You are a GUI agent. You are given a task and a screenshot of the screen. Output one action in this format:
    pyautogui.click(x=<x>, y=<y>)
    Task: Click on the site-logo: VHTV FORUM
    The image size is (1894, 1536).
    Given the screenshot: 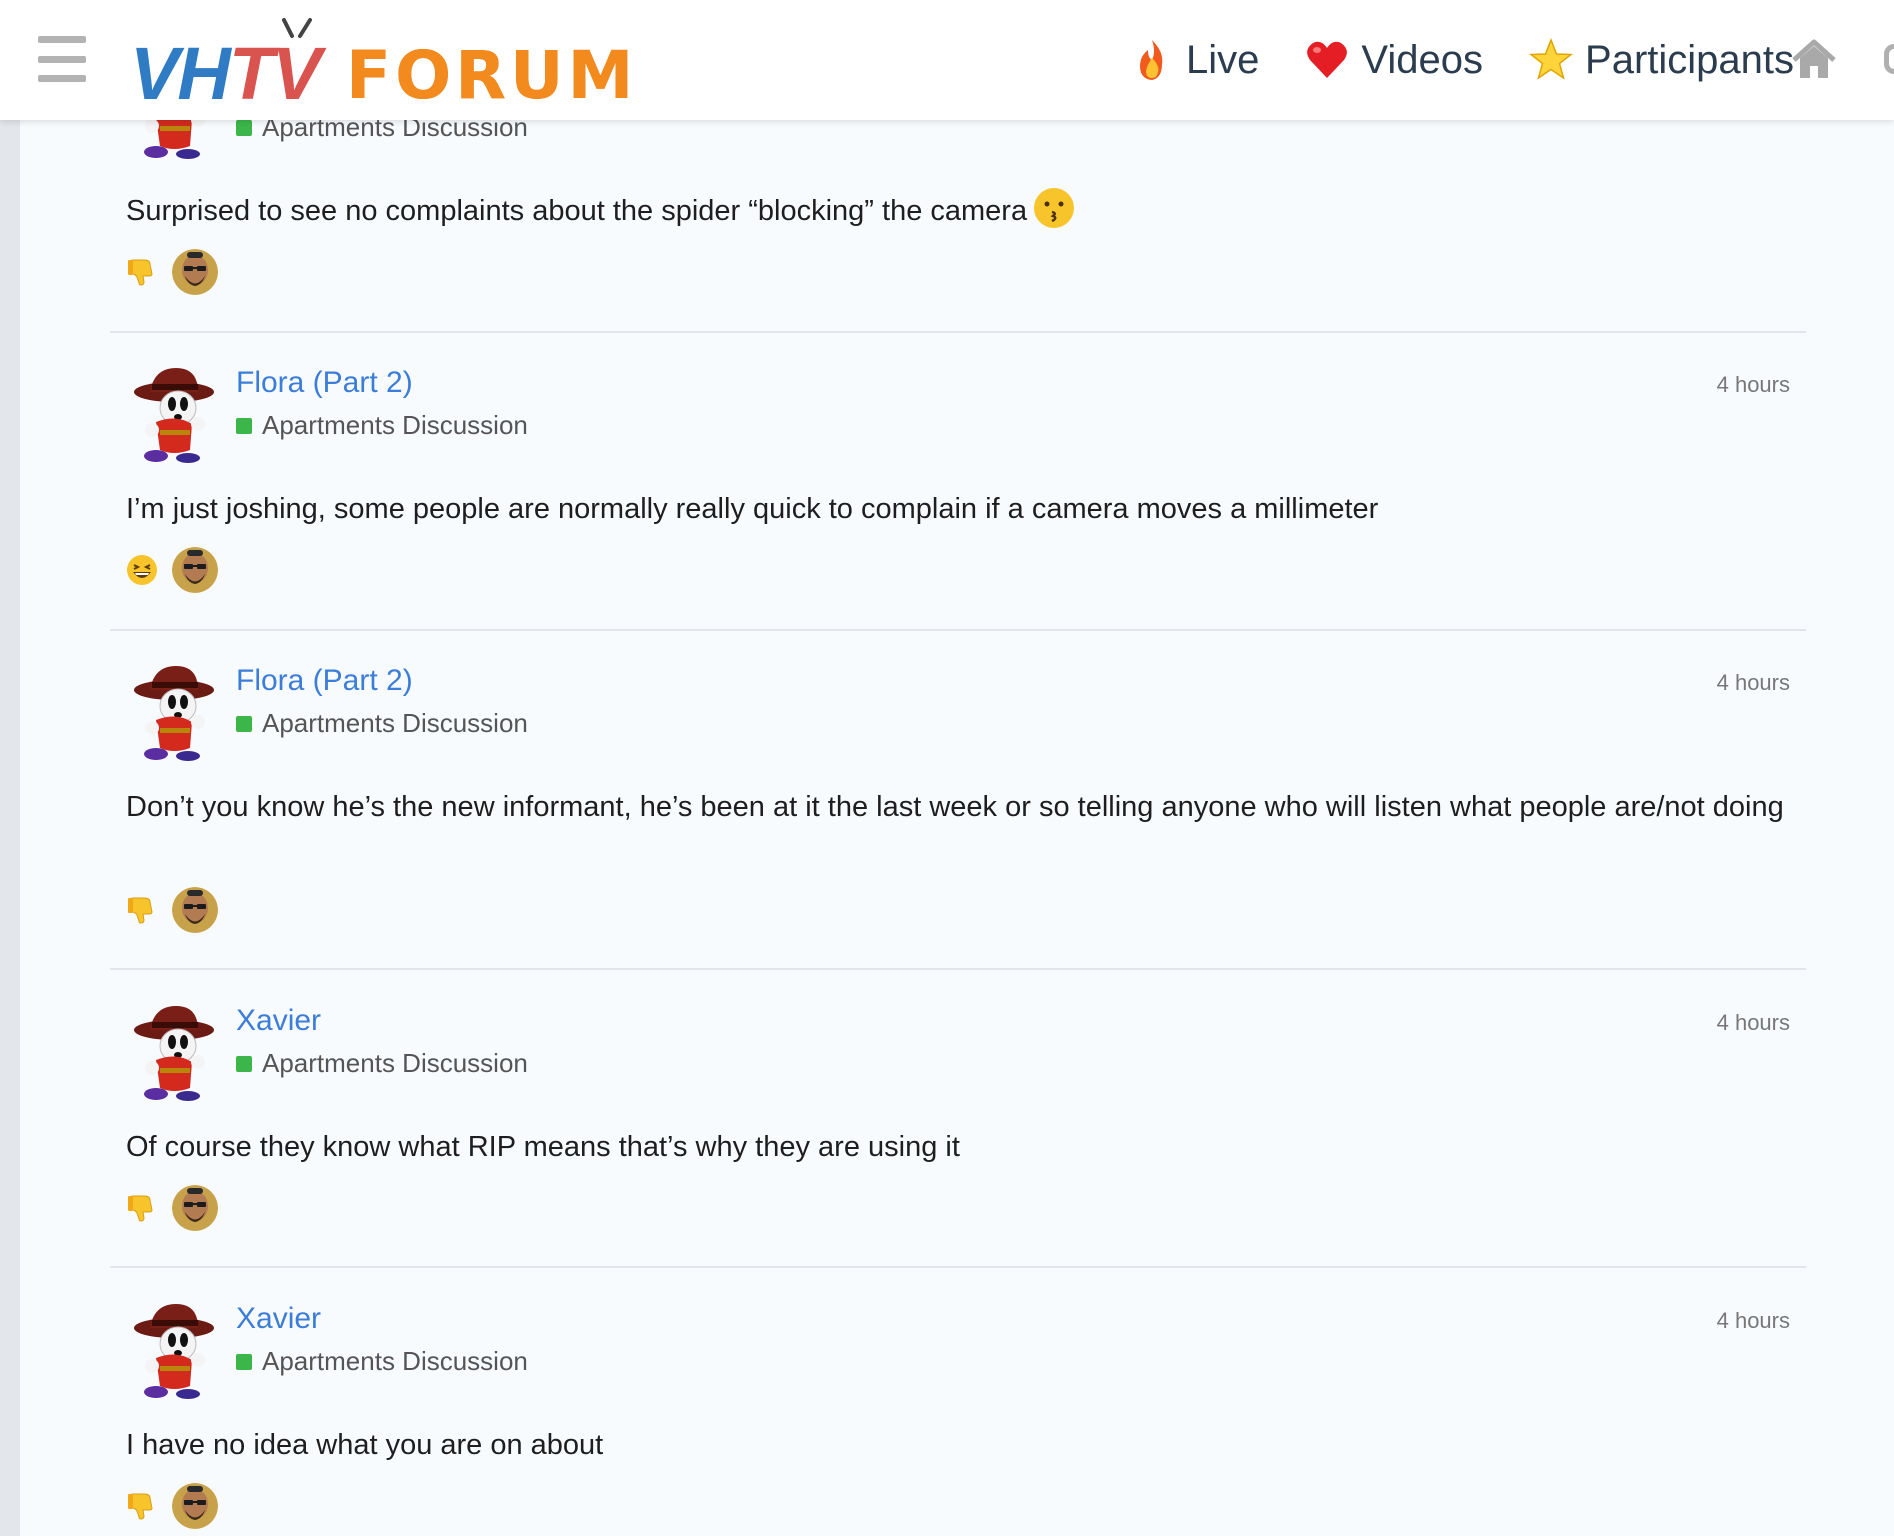 What is the action you would take?
    pyautogui.click(x=381, y=65)
    